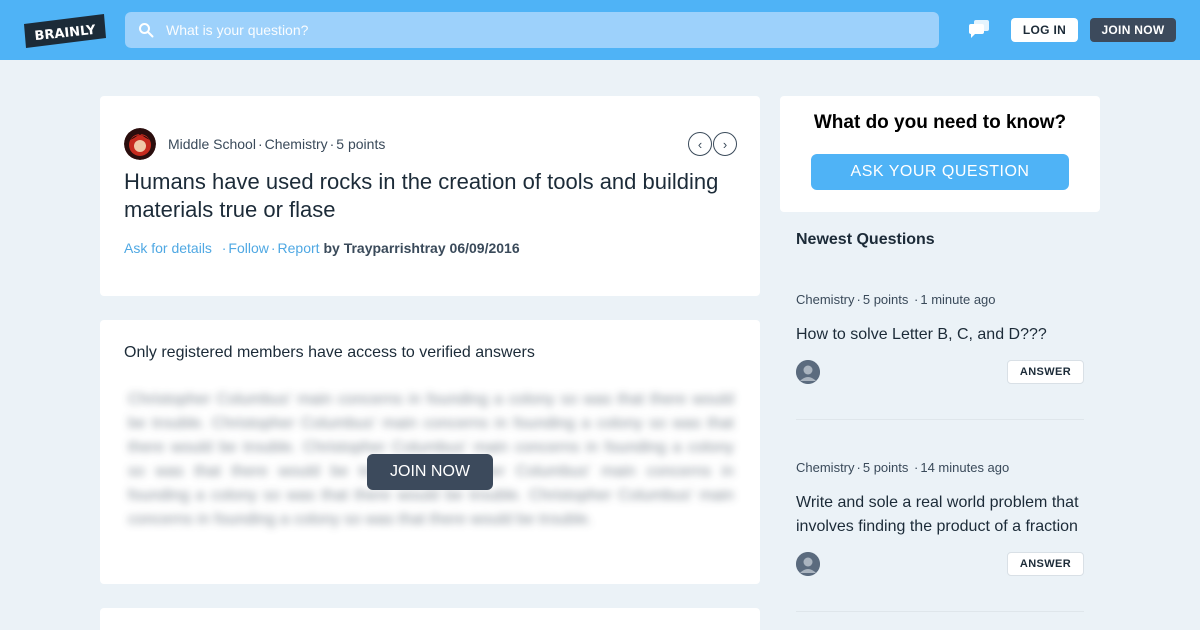  What do you see at coordinates (958, 299) in the screenshot?
I see `time-label: 1 minute ago` at bounding box center [958, 299].